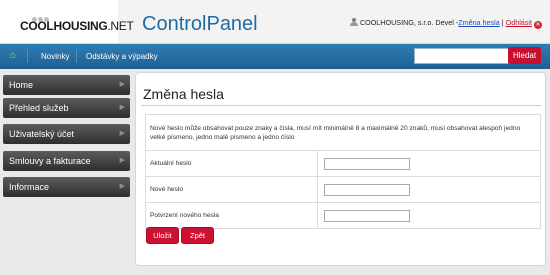  Describe the element at coordinates (429, 189) in the screenshot. I see `new-password-cell` at that location.